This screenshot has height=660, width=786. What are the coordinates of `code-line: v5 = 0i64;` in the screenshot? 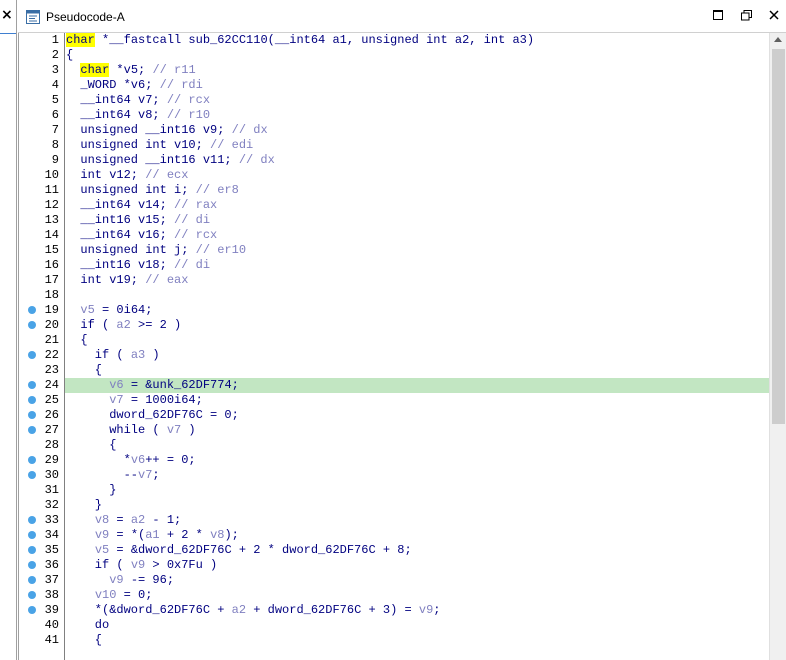 It's located at (417, 310).